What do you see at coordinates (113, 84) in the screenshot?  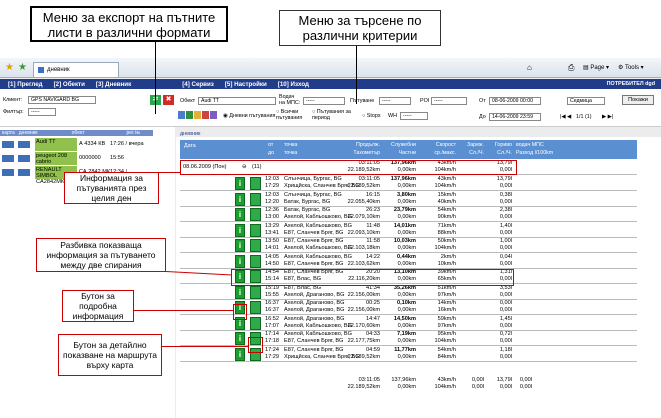 I see `menu-item-journal: [3] Дневник` at bounding box center [113, 84].